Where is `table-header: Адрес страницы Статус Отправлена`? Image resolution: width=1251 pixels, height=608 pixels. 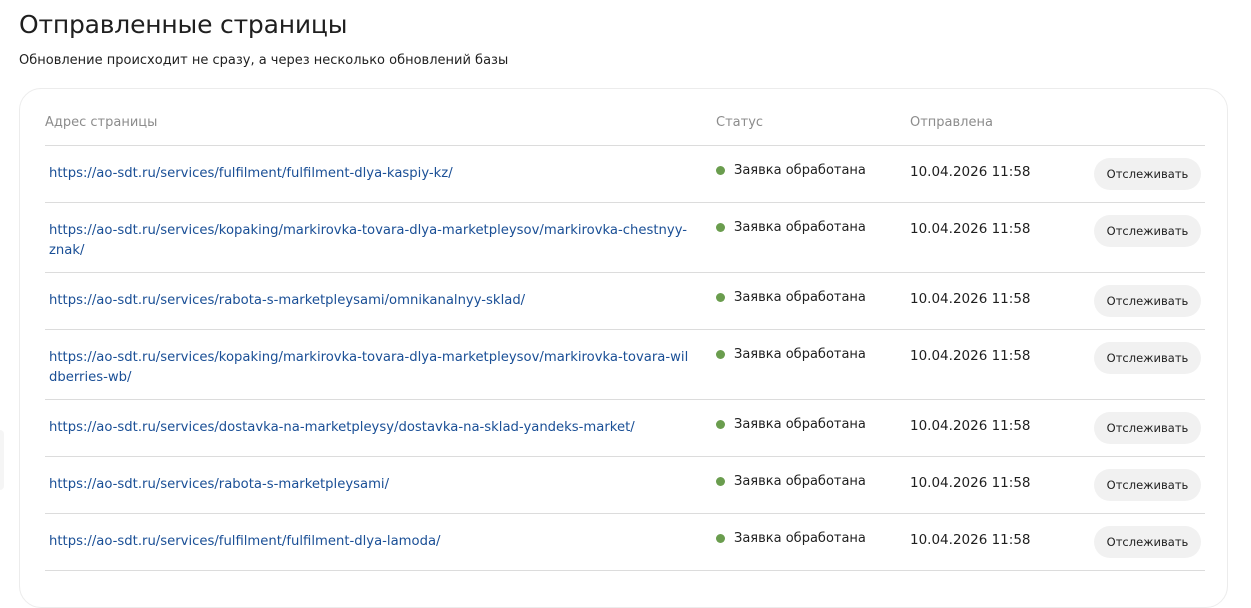 table-header: Адрес страницы Статус Отправлена is located at coordinates (625, 129).